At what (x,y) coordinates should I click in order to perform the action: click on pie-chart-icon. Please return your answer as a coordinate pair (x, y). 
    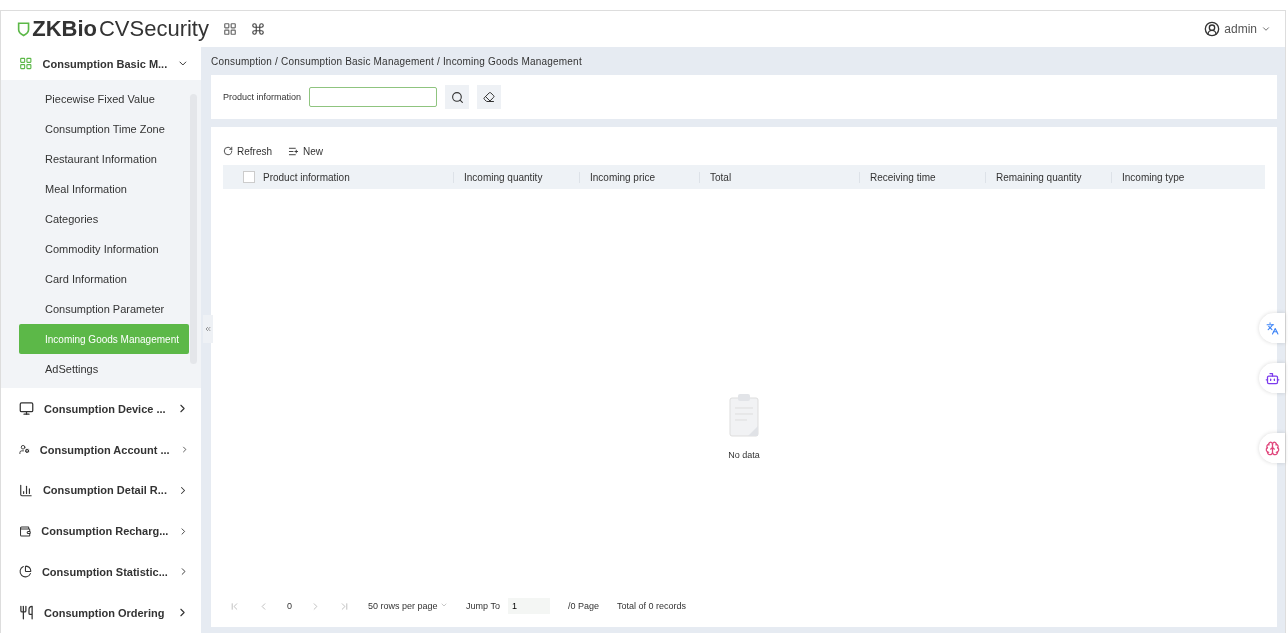
    Looking at the image, I should click on (25, 572).